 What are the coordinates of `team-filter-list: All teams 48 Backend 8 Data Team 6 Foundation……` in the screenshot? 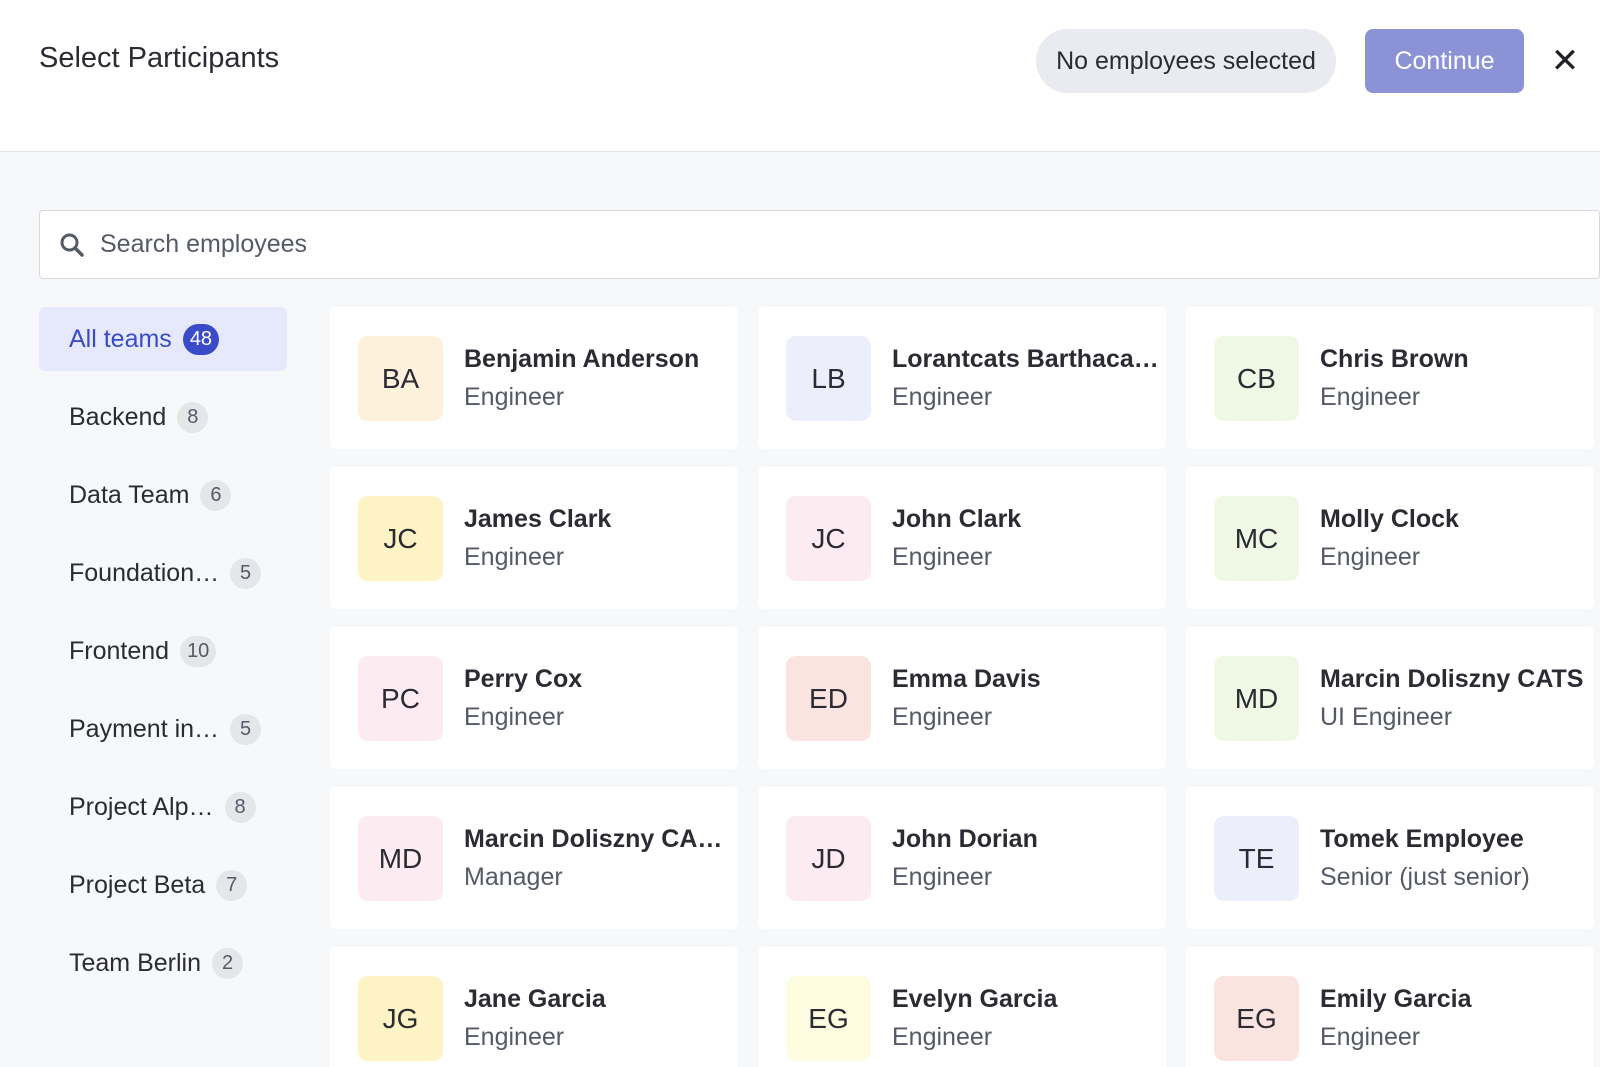 It's located at (163, 658).